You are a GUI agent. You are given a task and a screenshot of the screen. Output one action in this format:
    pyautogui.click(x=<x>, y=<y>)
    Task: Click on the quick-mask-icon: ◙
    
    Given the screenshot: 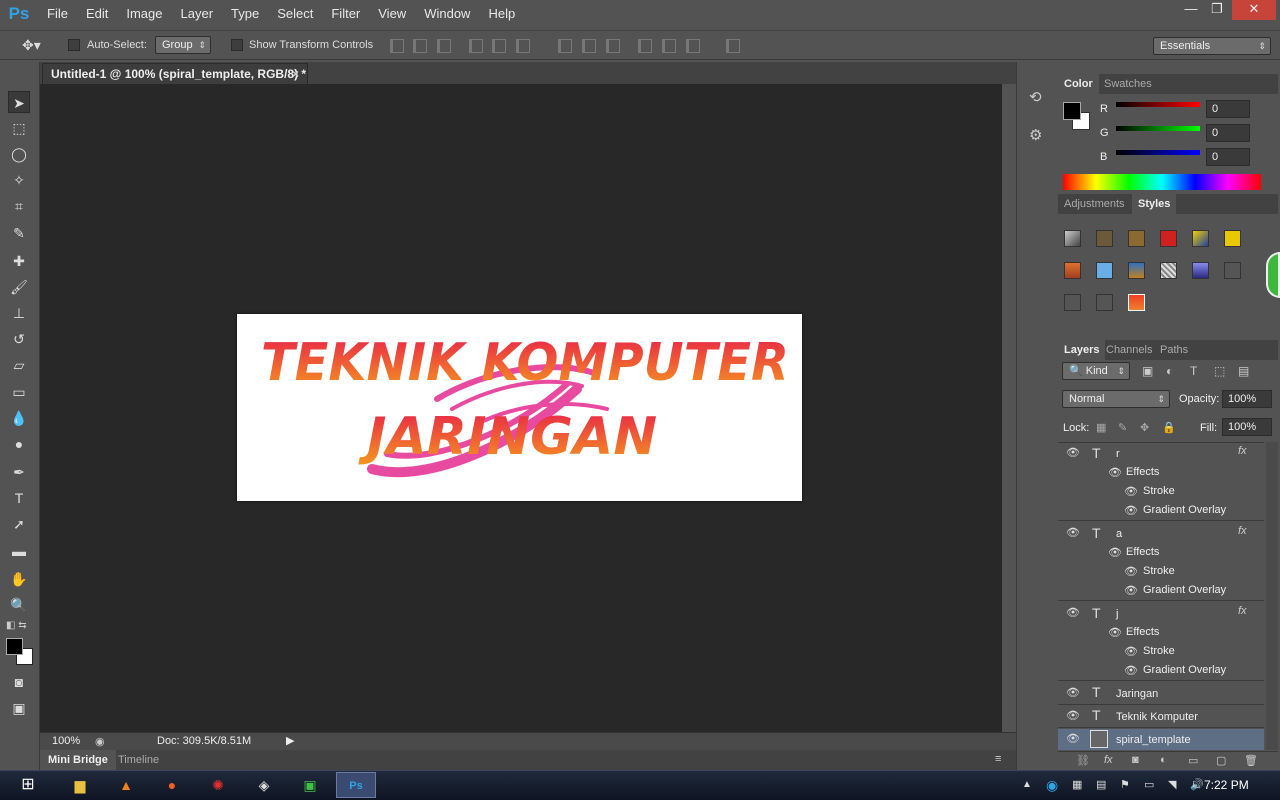 What is the action you would take?
    pyautogui.click(x=19, y=682)
    